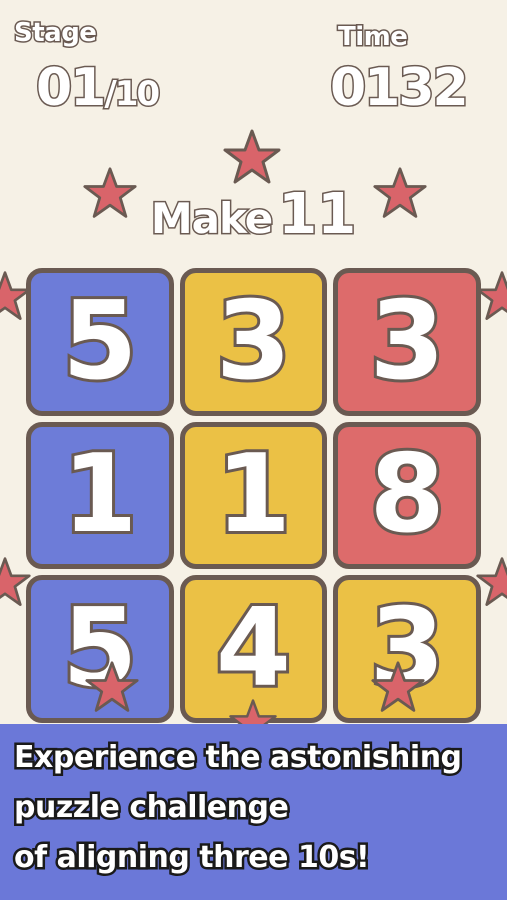 The image size is (507, 900). I want to click on tile-number: 4, so click(253, 649).